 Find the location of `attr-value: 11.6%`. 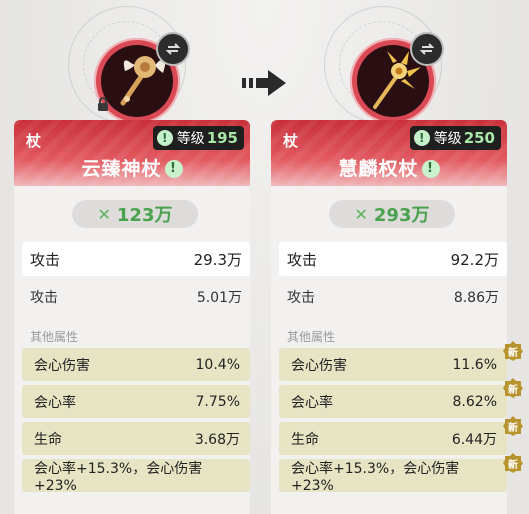

attr-value: 11.6% is located at coordinates (474, 364).